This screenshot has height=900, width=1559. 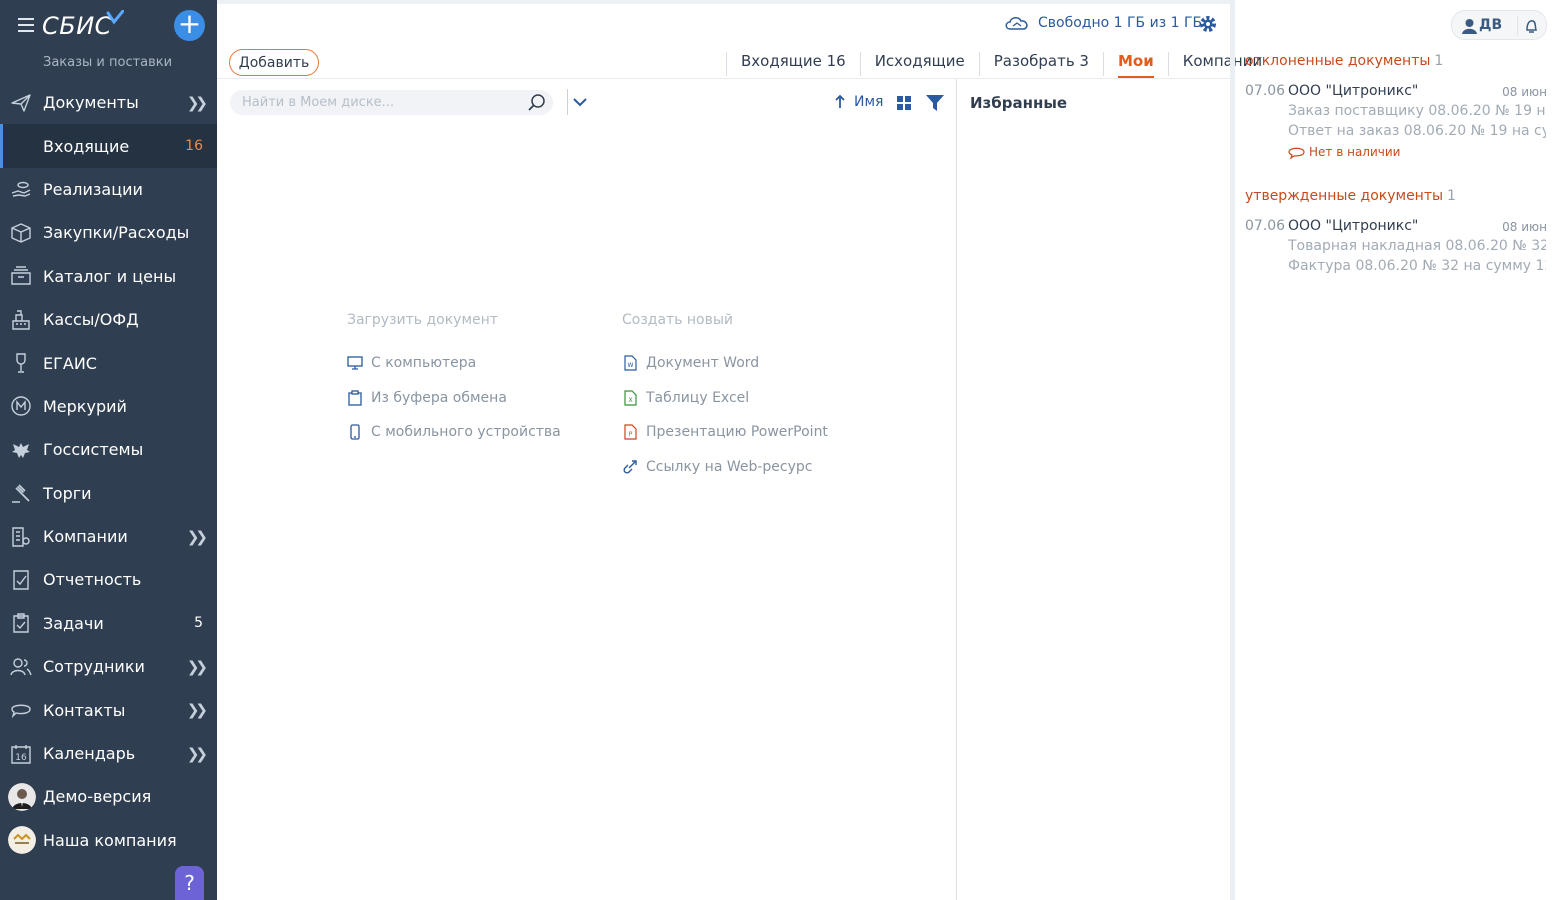 I want to click on item-document-line: Ответ на заказ 08.06.20 № 19 на сумму, so click(x=1417, y=131).